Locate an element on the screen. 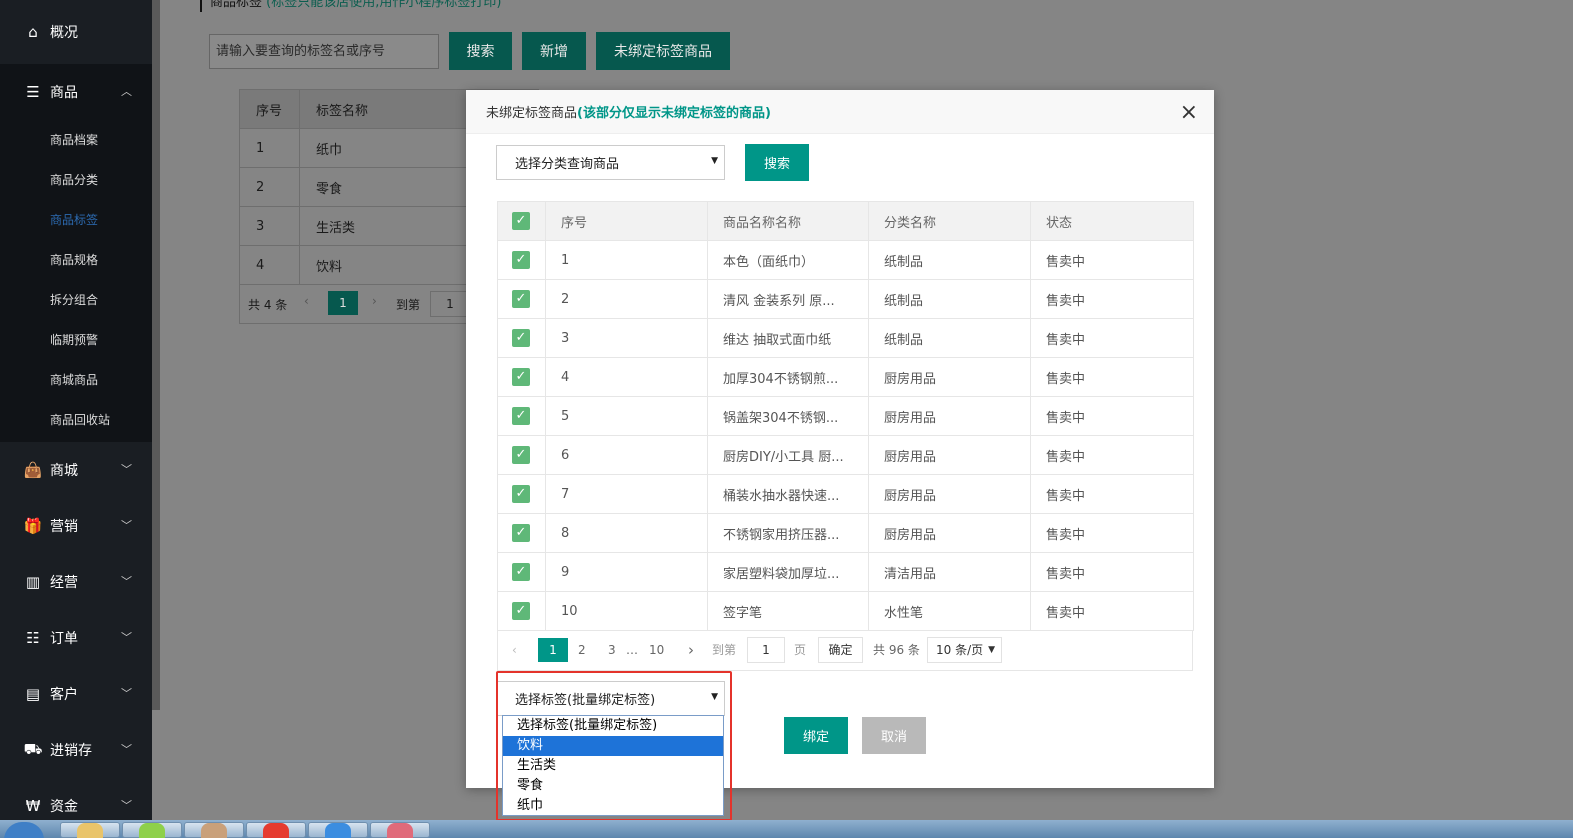 The width and height of the screenshot is (1573, 838). page-link: 10 is located at coordinates (656, 650).